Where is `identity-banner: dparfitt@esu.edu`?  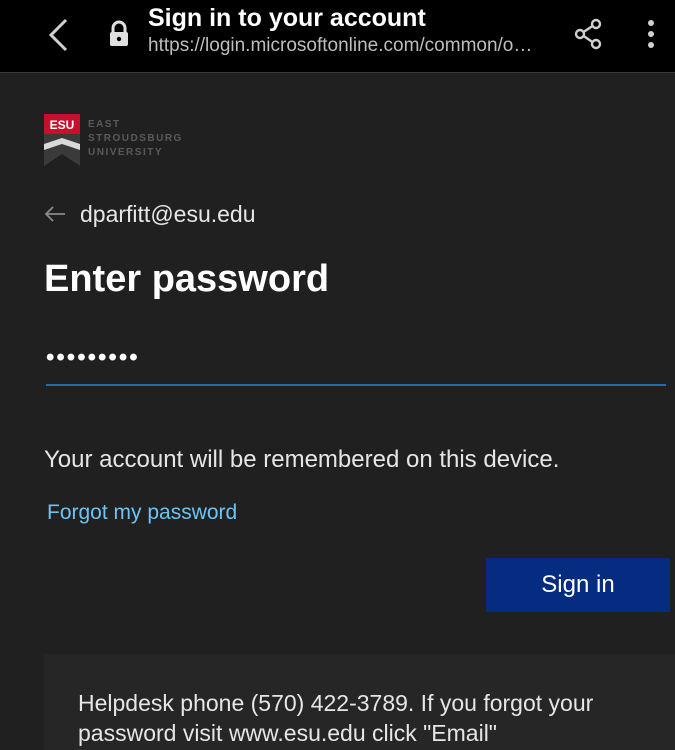 identity-banner: dparfitt@esu.edu is located at coordinates (150, 214).